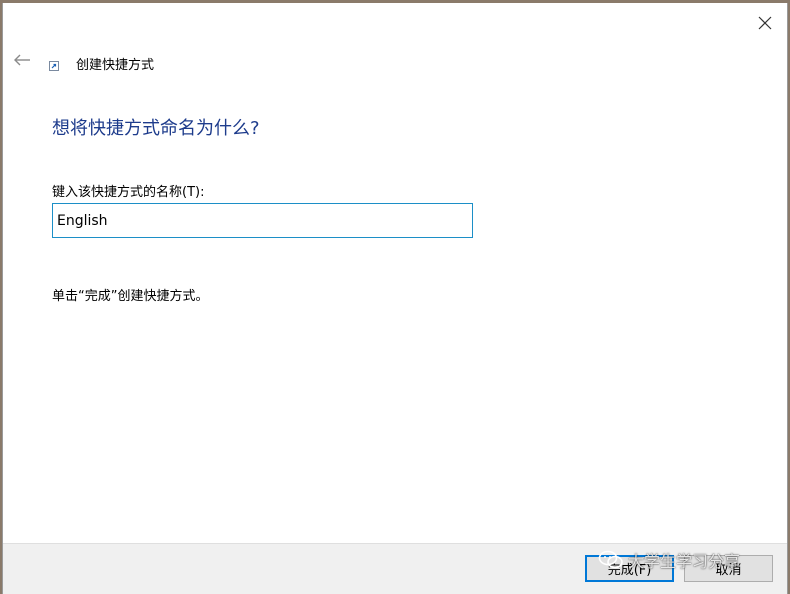 The width and height of the screenshot is (790, 594). What do you see at coordinates (262, 220) in the screenshot?
I see `shortcut-name-input` at bounding box center [262, 220].